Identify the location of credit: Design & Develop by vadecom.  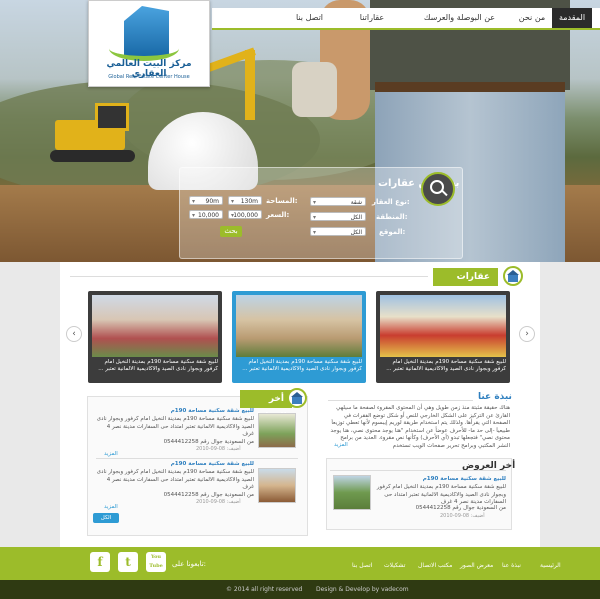
(362, 589).